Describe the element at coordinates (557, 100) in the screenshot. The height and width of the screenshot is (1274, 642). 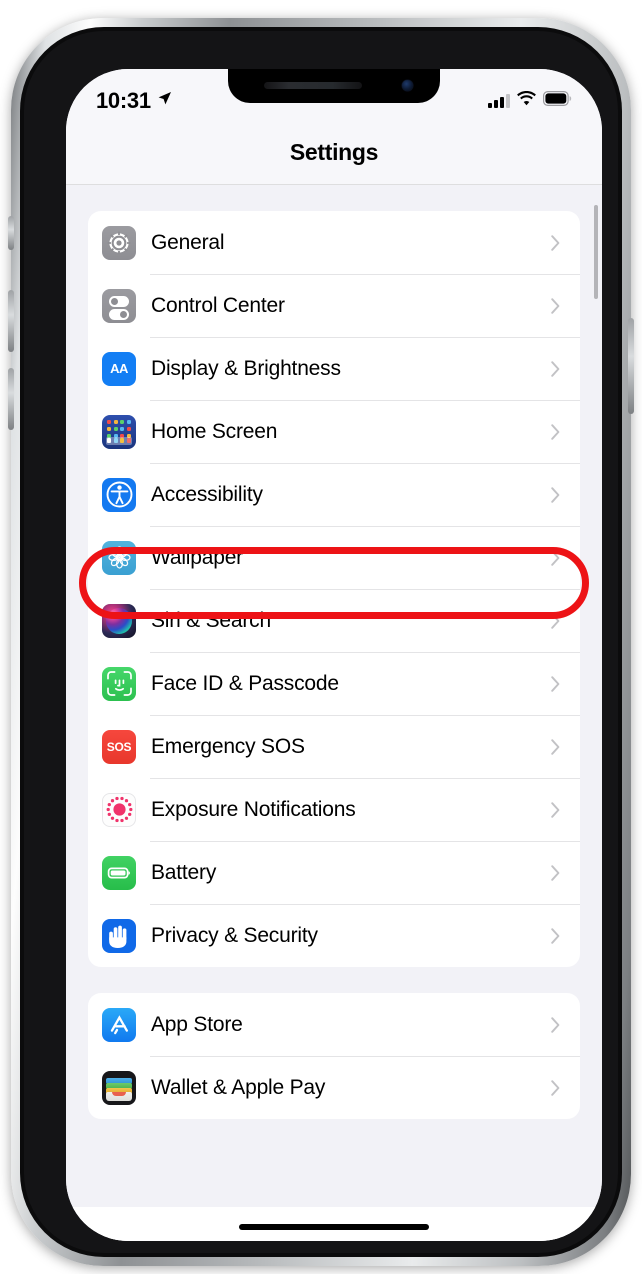
I see `battery-full-icon` at that location.